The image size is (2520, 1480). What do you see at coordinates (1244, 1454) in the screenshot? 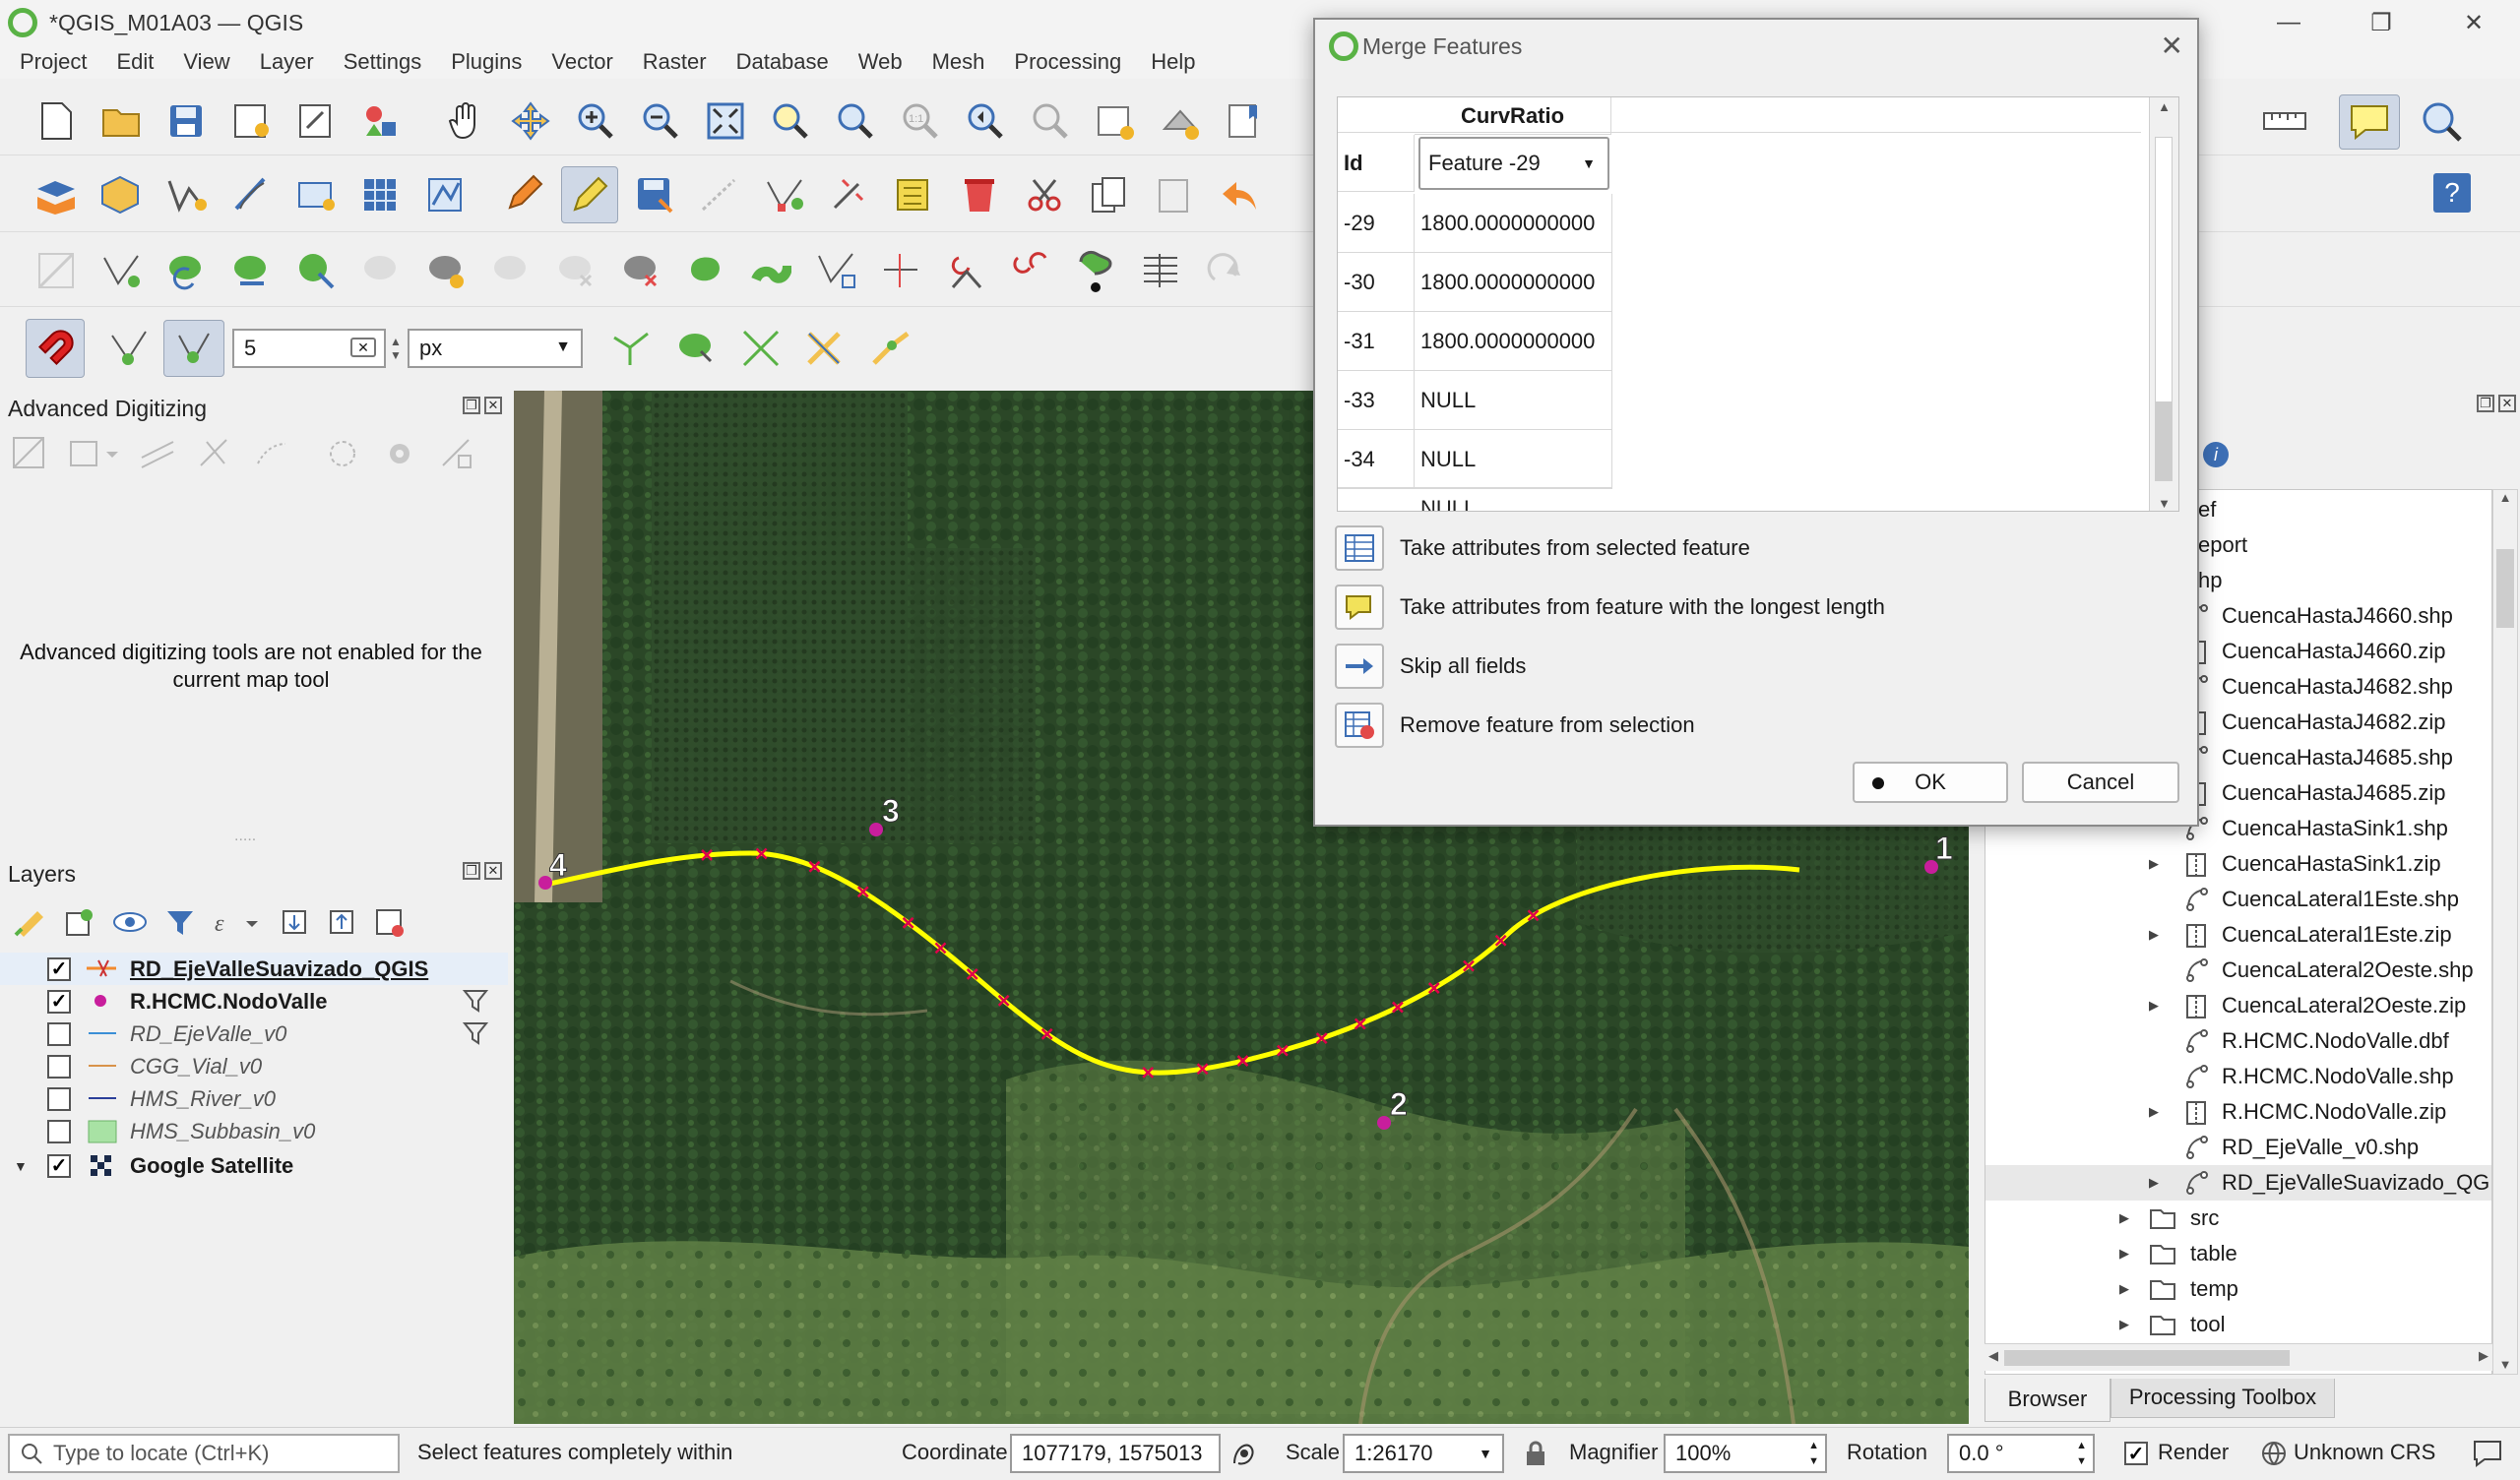
I see `toggle-extents-icon` at bounding box center [1244, 1454].